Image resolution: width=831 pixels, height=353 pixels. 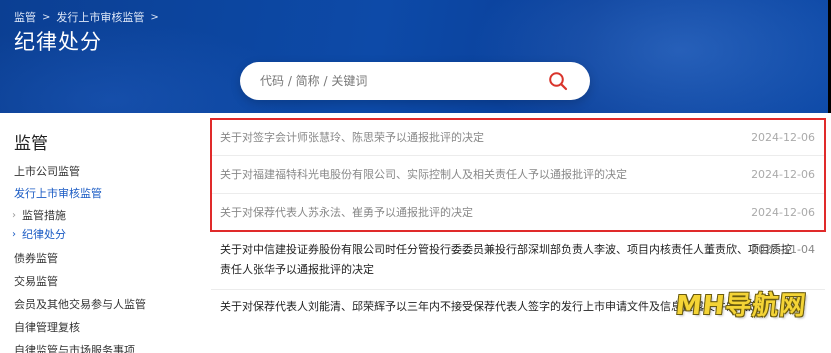 I want to click on sidebar-title: 监管, so click(x=31, y=144).